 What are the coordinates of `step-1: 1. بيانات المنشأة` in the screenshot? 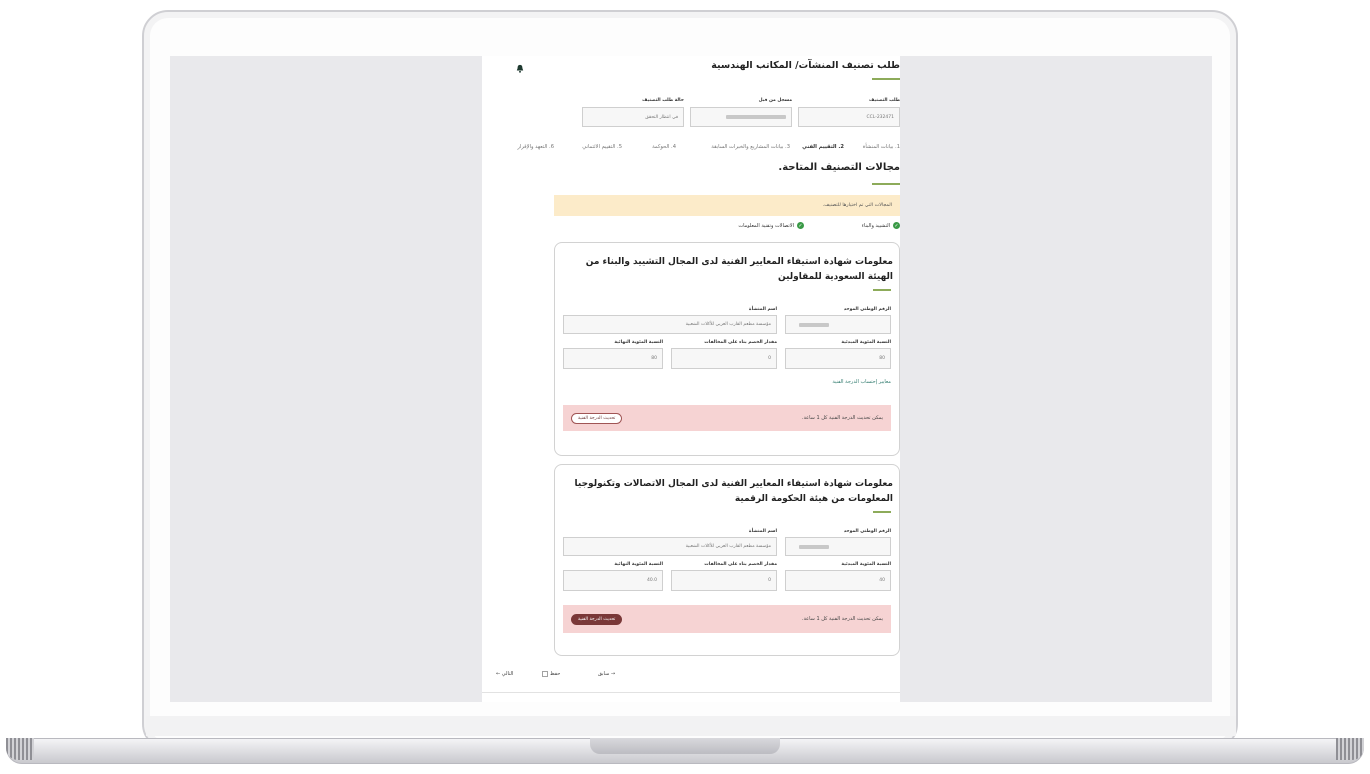 It's located at (881, 147).